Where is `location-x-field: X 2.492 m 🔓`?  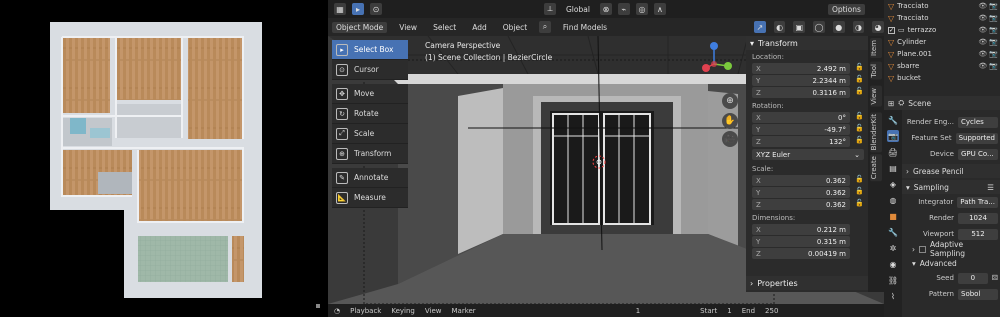
location-x-field: X 2.492 m 🔓 is located at coordinates (808, 68).